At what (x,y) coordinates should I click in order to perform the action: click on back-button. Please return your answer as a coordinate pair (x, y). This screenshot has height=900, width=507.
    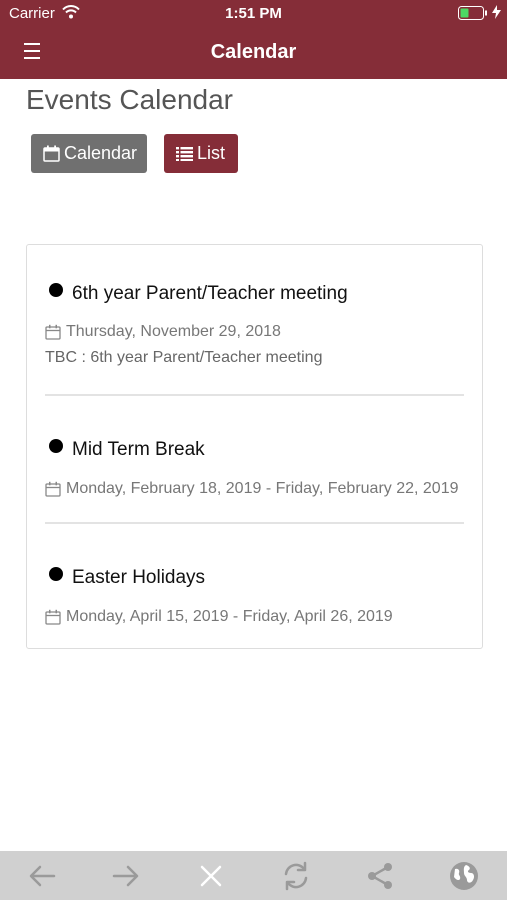
    Looking at the image, I should click on (42, 876).